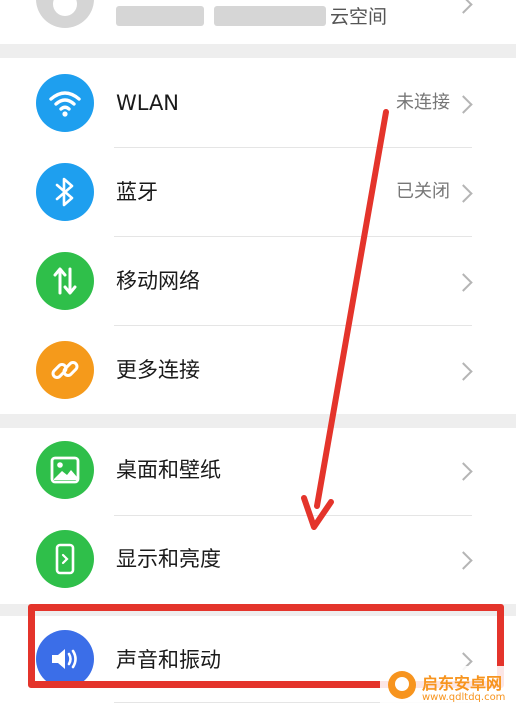 The image size is (516, 709). I want to click on setting-wlan: WLAN 未连接, so click(258, 102).